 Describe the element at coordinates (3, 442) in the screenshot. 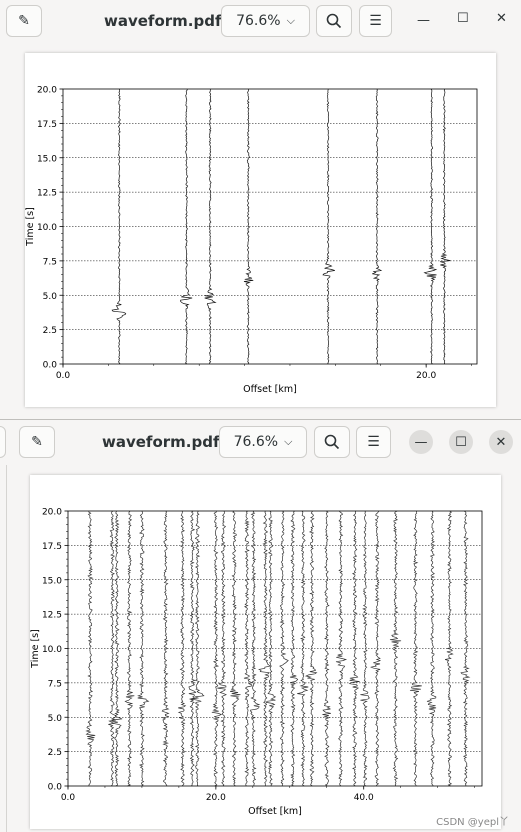

I see `partial-button: ❮` at that location.